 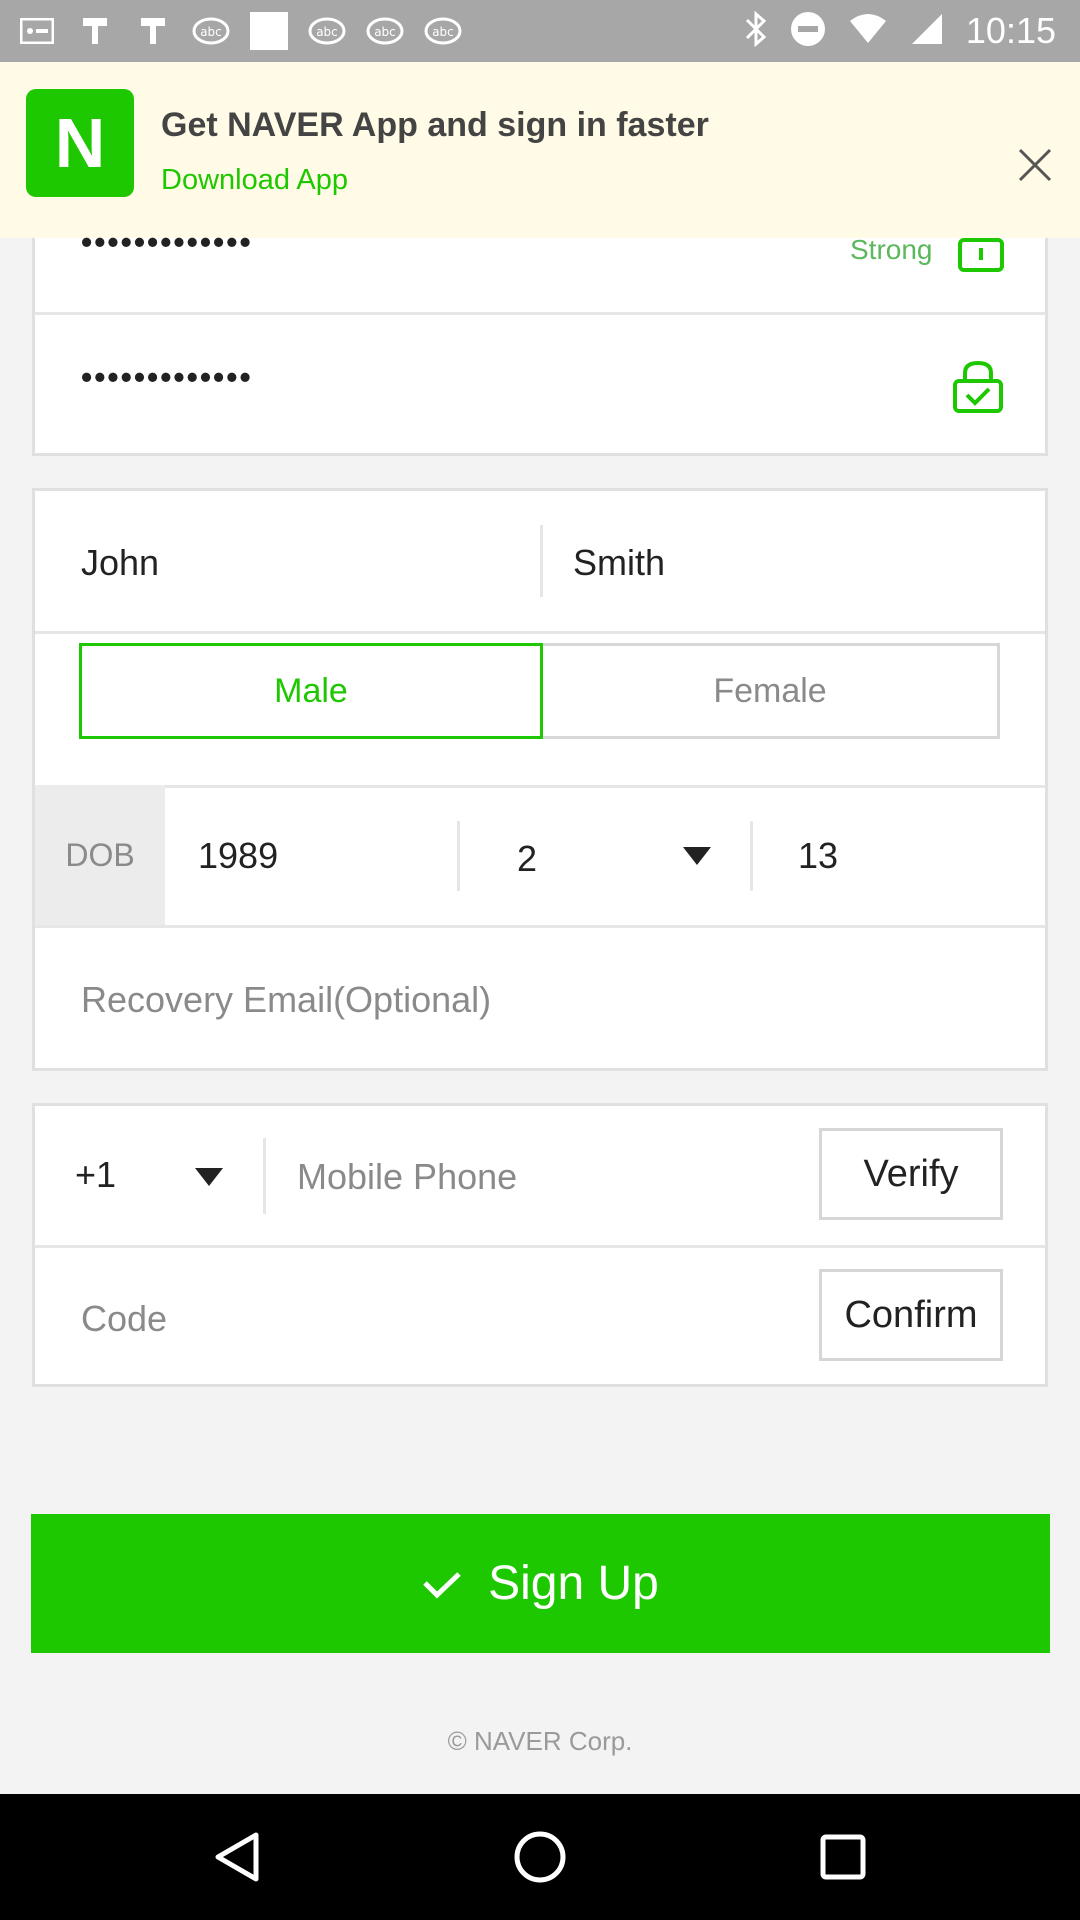 I want to click on lock-check-icon, so click(x=978, y=389).